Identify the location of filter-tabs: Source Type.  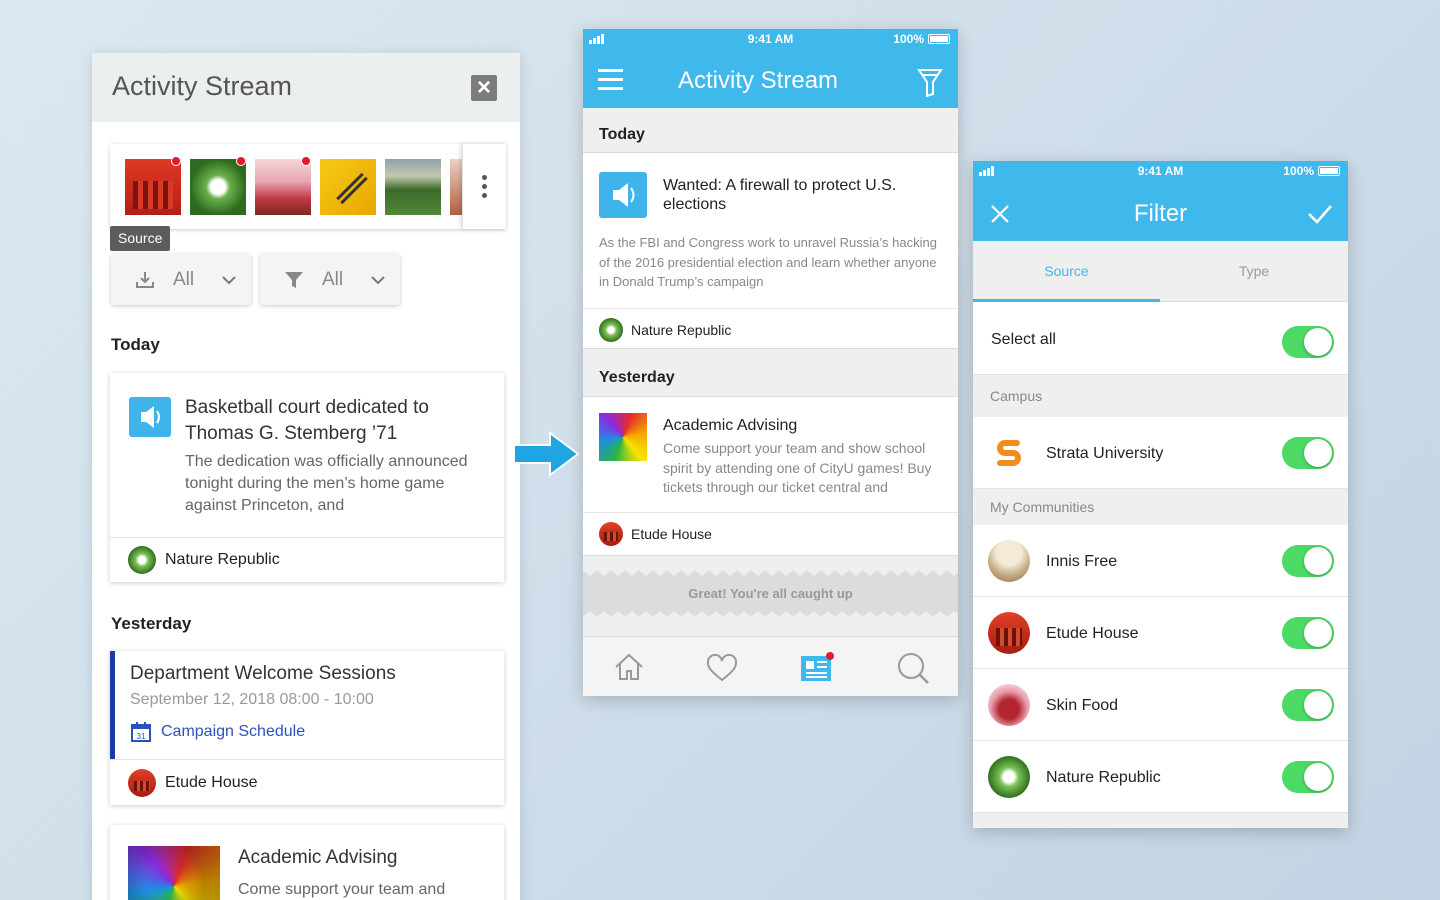
(1160, 271).